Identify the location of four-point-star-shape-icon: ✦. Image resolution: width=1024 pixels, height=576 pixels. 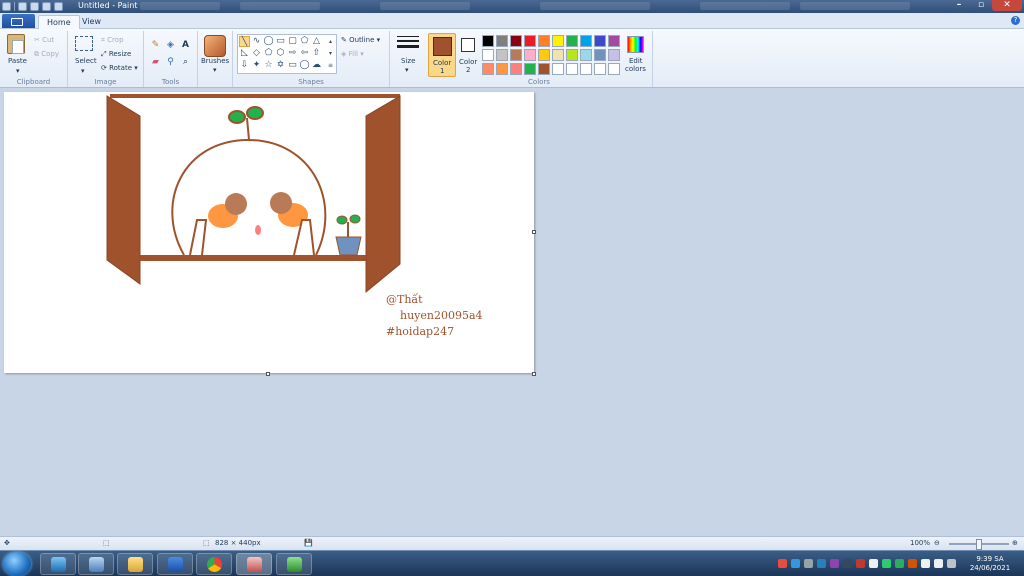
(256, 65).